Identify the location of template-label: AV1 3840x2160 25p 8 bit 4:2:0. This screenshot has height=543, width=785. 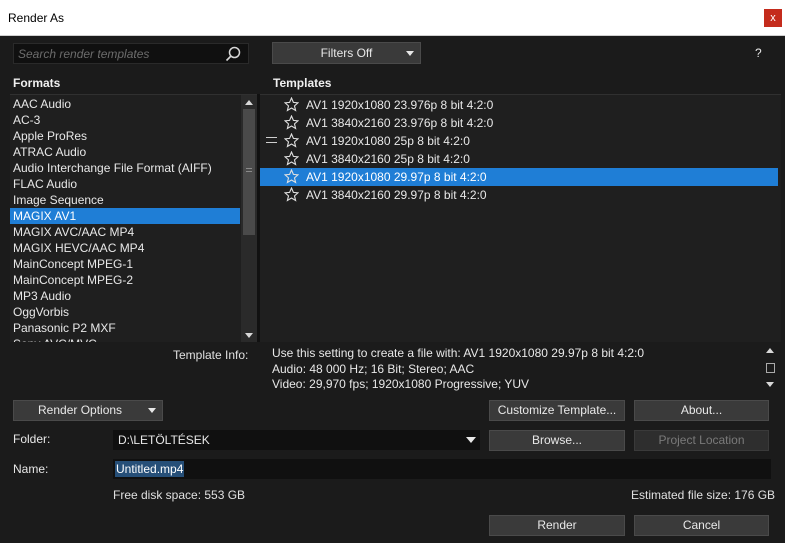
(388, 159).